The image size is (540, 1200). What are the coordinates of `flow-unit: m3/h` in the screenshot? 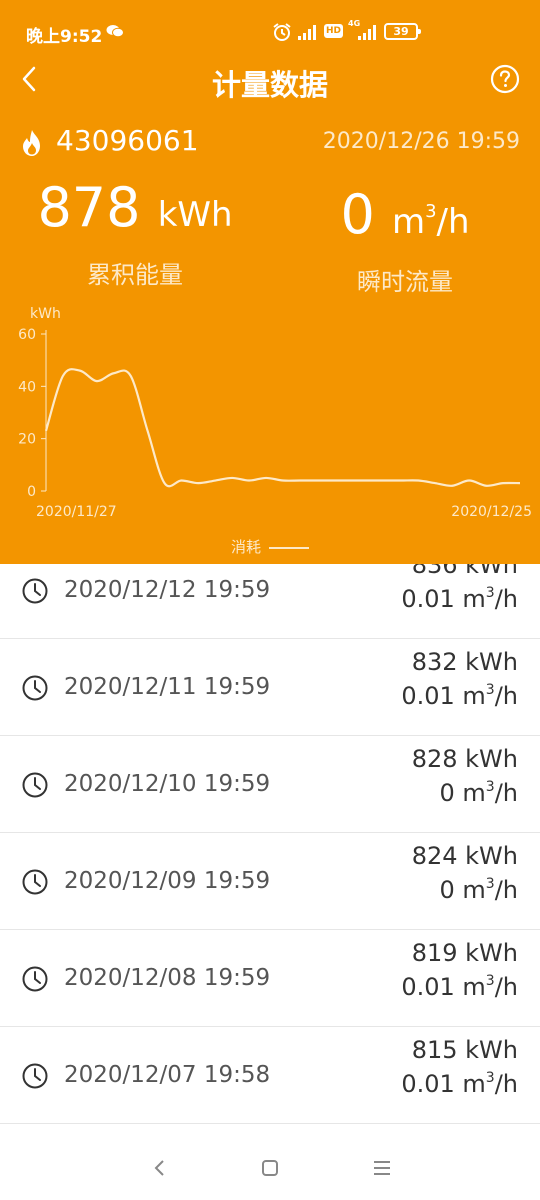 It's located at (430, 221).